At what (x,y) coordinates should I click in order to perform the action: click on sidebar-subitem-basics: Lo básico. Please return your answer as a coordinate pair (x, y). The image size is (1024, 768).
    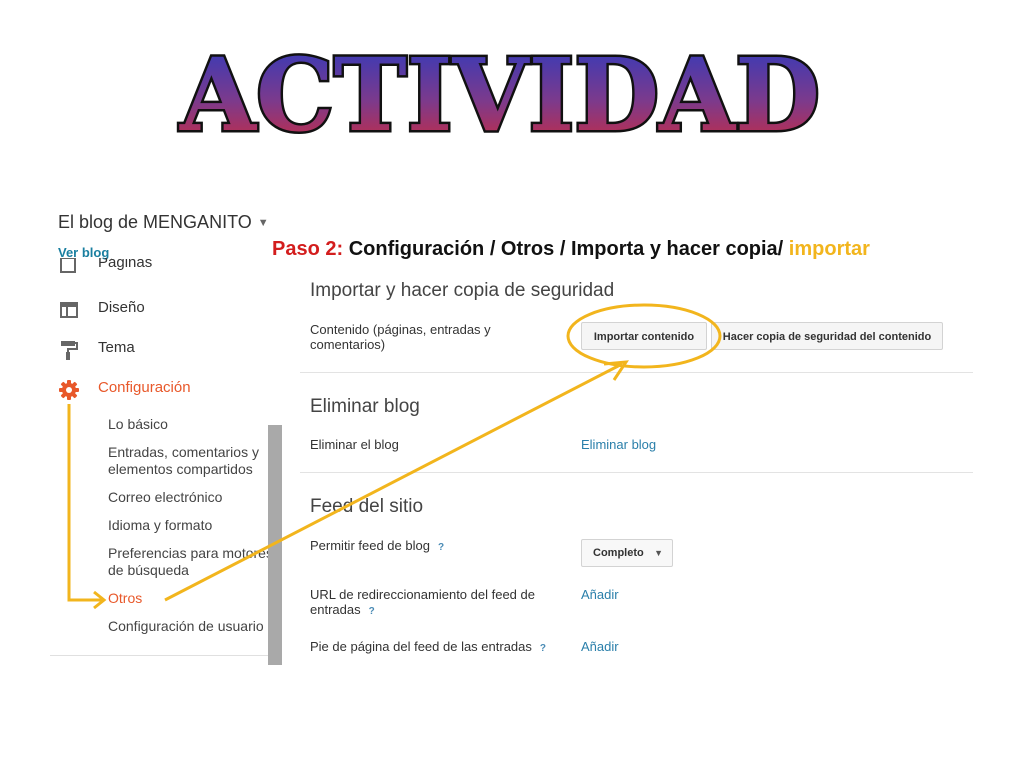
    Looking at the image, I should click on (195, 424).